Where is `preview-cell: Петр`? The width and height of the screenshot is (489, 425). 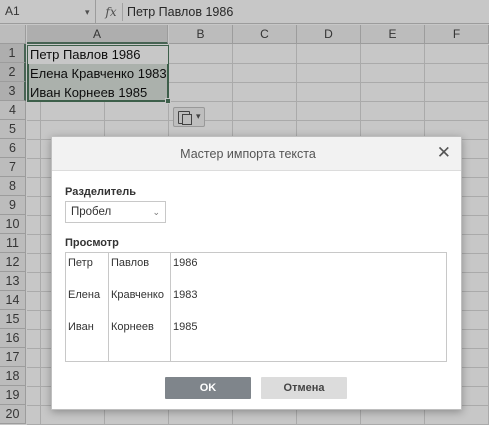 preview-cell: Петр is located at coordinates (80, 263).